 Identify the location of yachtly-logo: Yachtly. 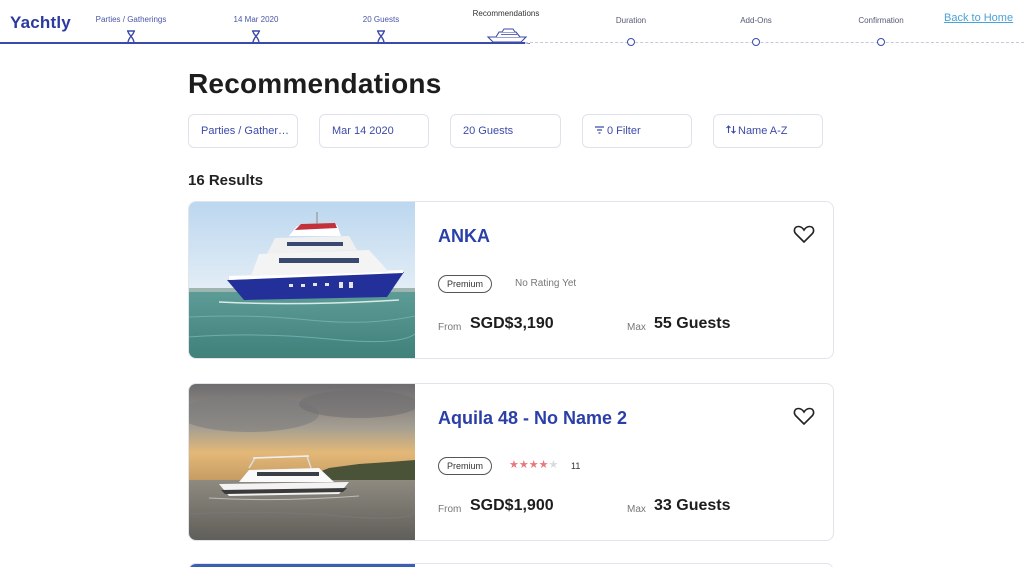
(40, 23).